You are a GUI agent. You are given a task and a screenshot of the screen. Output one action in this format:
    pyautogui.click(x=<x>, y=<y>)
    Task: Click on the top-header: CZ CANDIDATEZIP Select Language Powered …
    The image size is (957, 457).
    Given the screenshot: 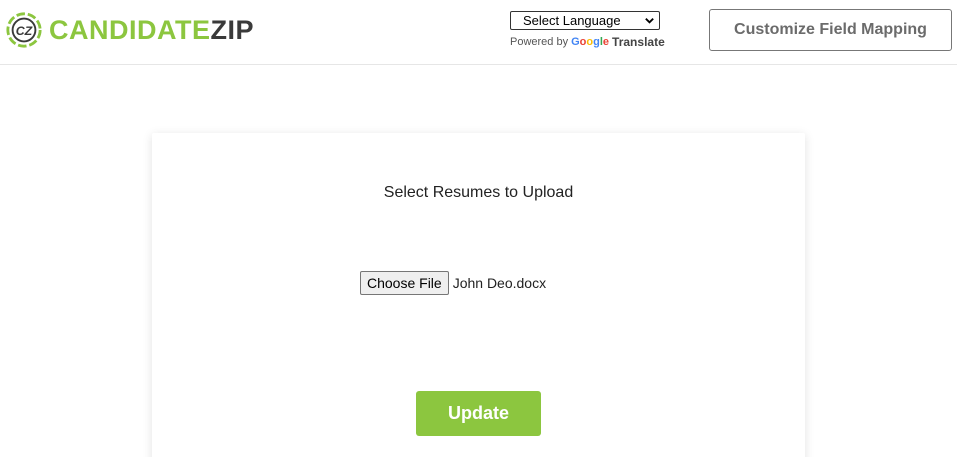 What is the action you would take?
    pyautogui.click(x=478, y=32)
    